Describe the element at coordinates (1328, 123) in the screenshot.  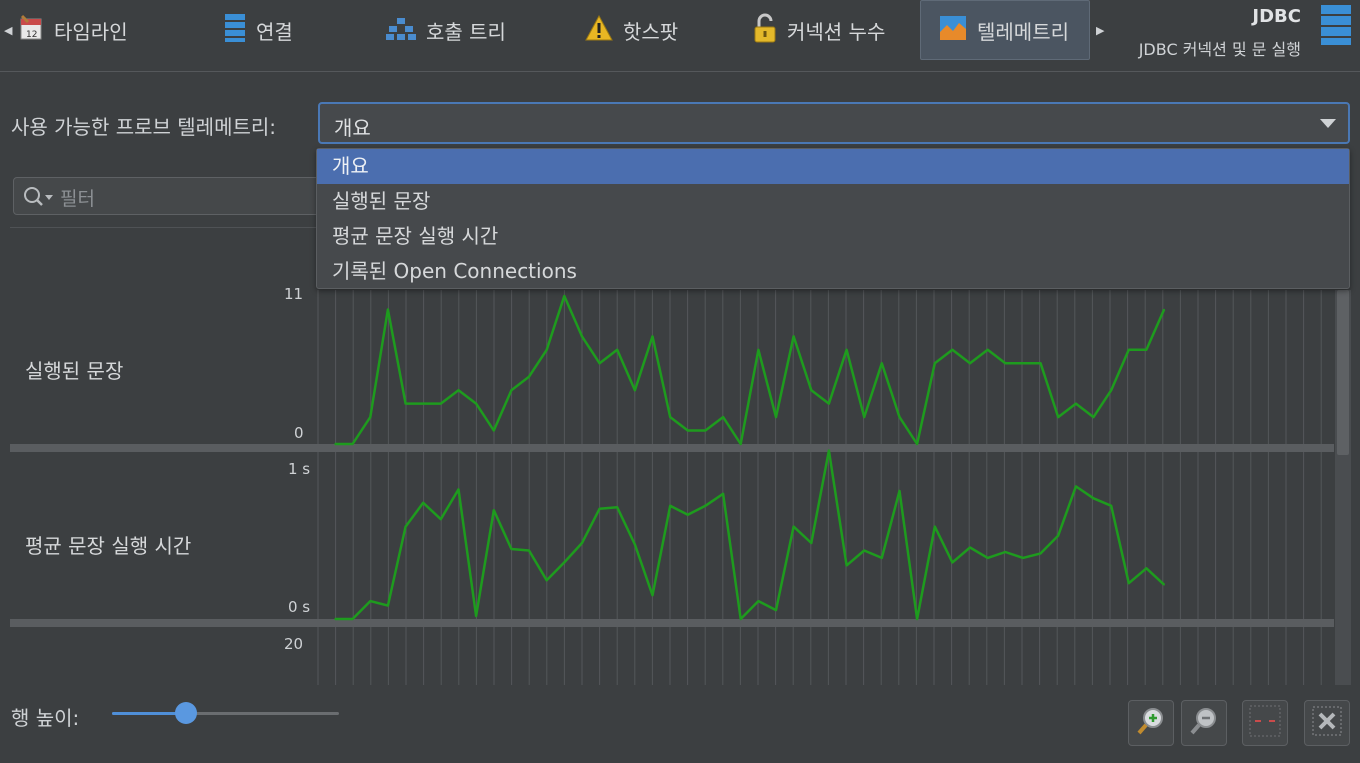
I see `chevron-down-icon` at that location.